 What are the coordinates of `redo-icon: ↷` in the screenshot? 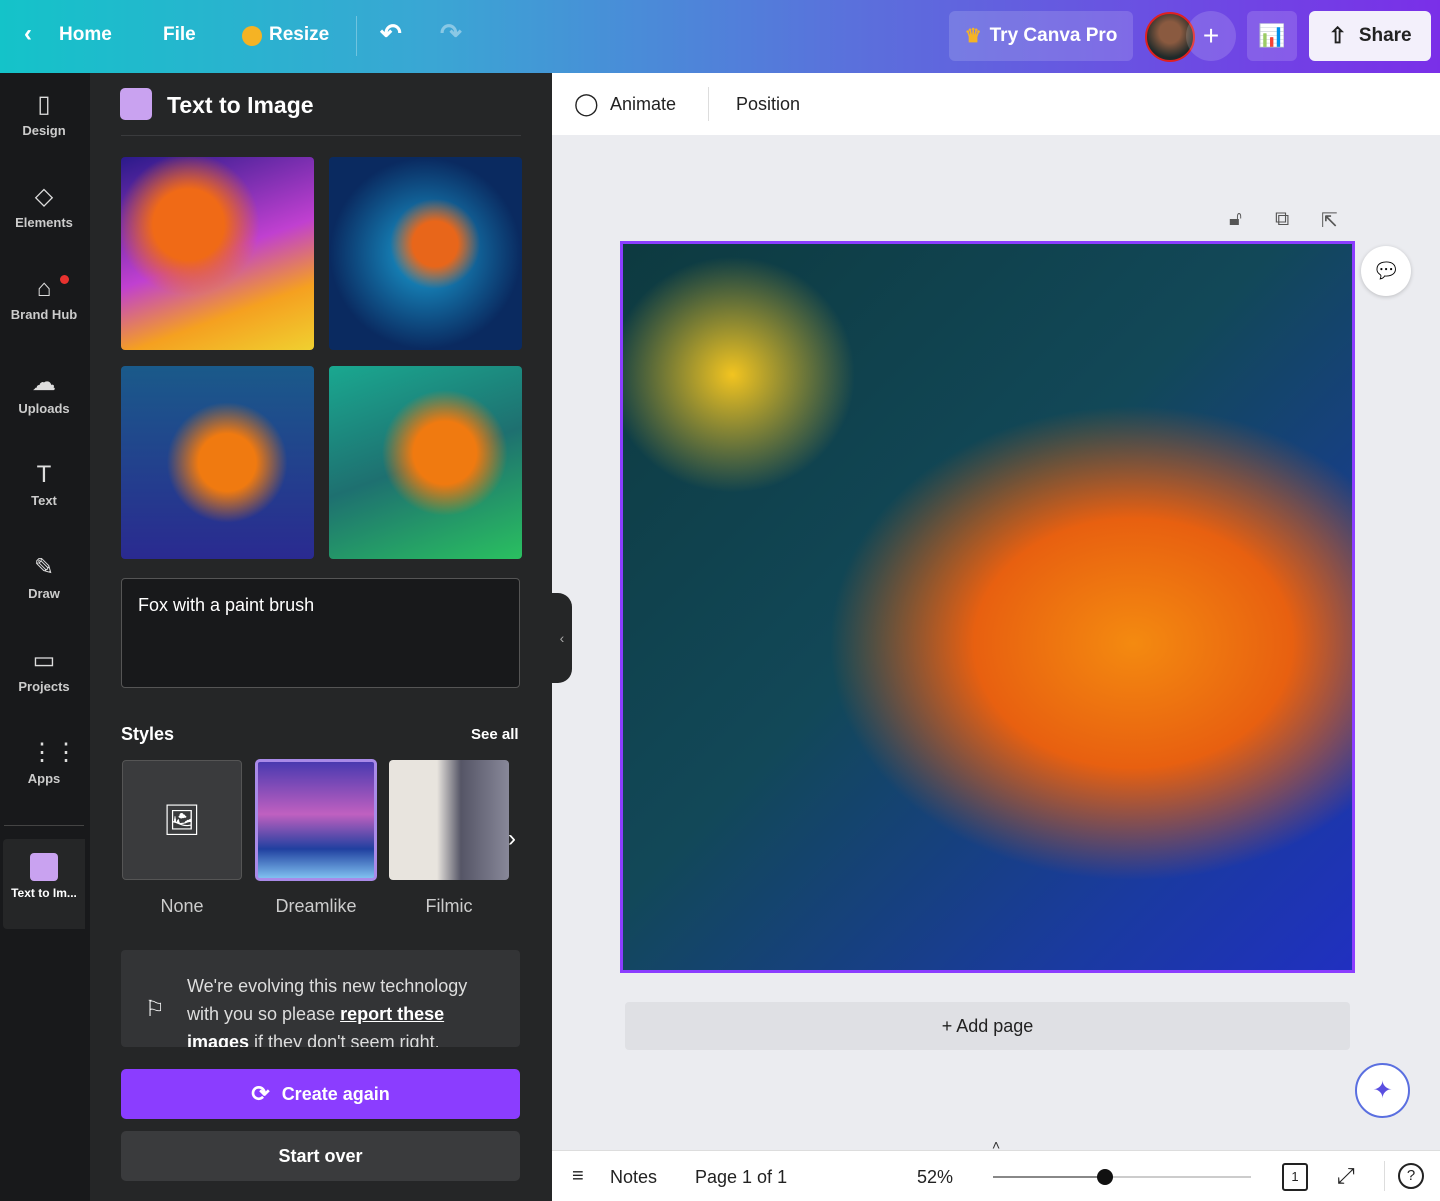 It's located at (451, 33).